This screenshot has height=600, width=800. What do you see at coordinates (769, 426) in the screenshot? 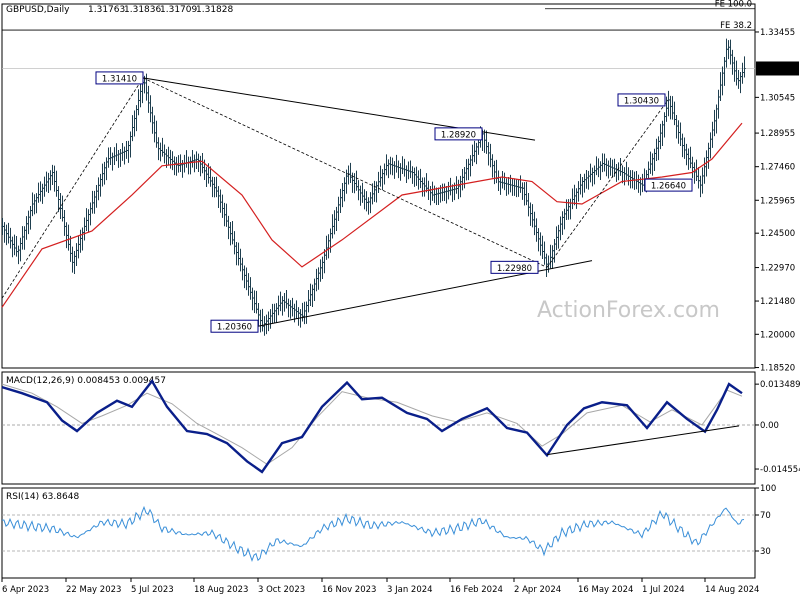
I see `macd-tick: 0.00` at bounding box center [769, 426].